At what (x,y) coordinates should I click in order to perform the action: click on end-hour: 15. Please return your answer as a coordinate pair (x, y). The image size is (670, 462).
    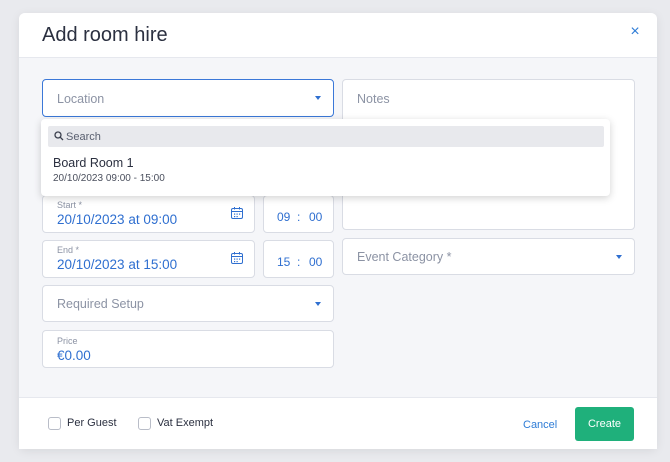
    Looking at the image, I should click on (283, 262).